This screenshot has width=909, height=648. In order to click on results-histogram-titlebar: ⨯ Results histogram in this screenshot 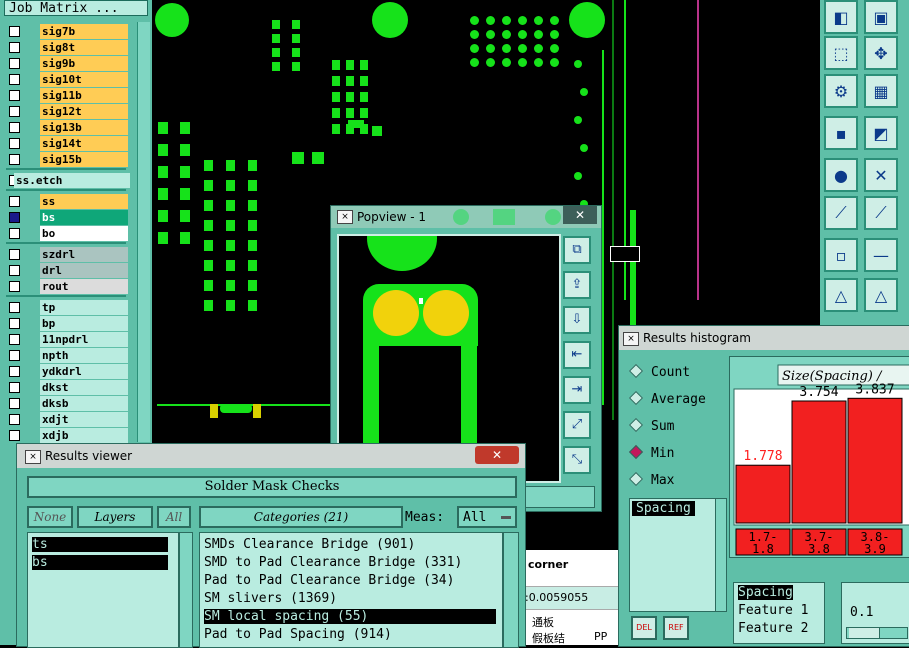, I will do `click(764, 338)`.